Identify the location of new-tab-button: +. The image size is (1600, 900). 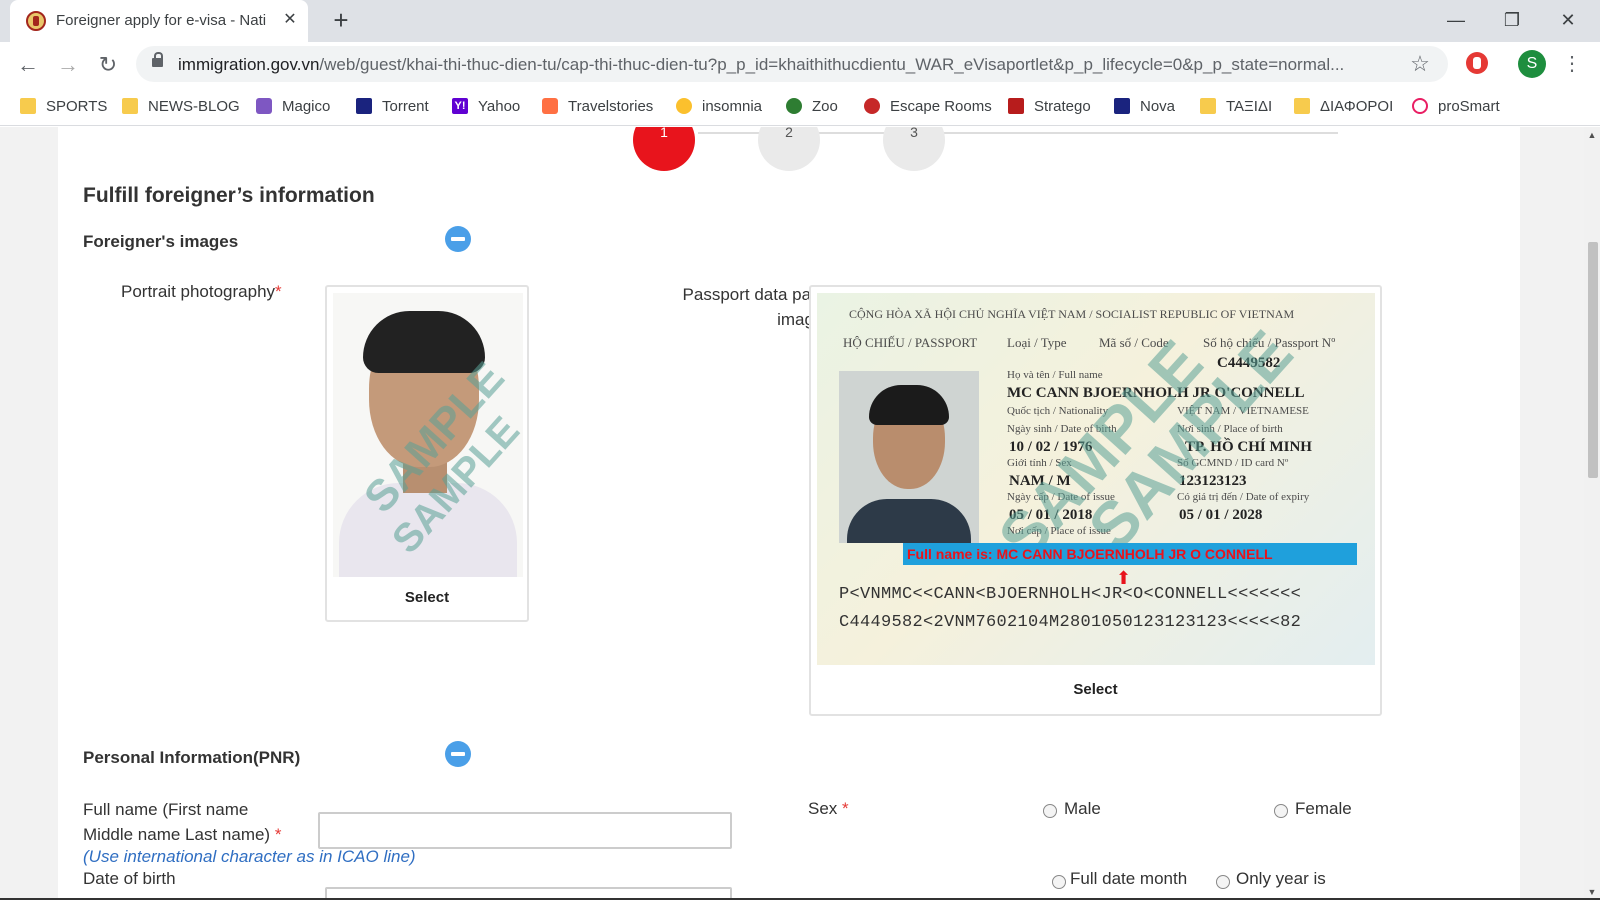
(341, 21).